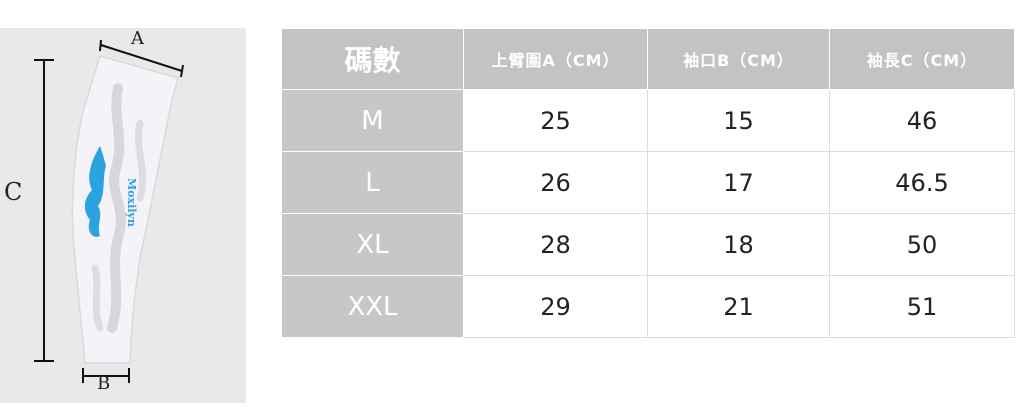  I want to click on header-cuff: 袖口B（CM）, so click(738, 59).